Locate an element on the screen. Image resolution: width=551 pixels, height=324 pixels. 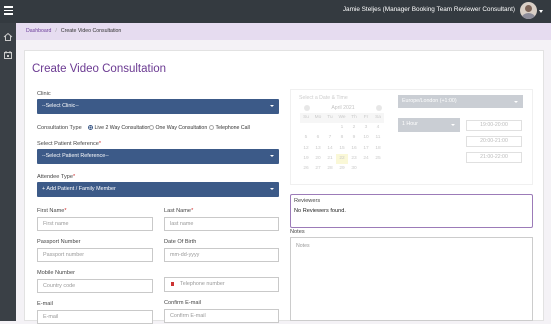
calendar-day: 9 is located at coordinates (354, 138).